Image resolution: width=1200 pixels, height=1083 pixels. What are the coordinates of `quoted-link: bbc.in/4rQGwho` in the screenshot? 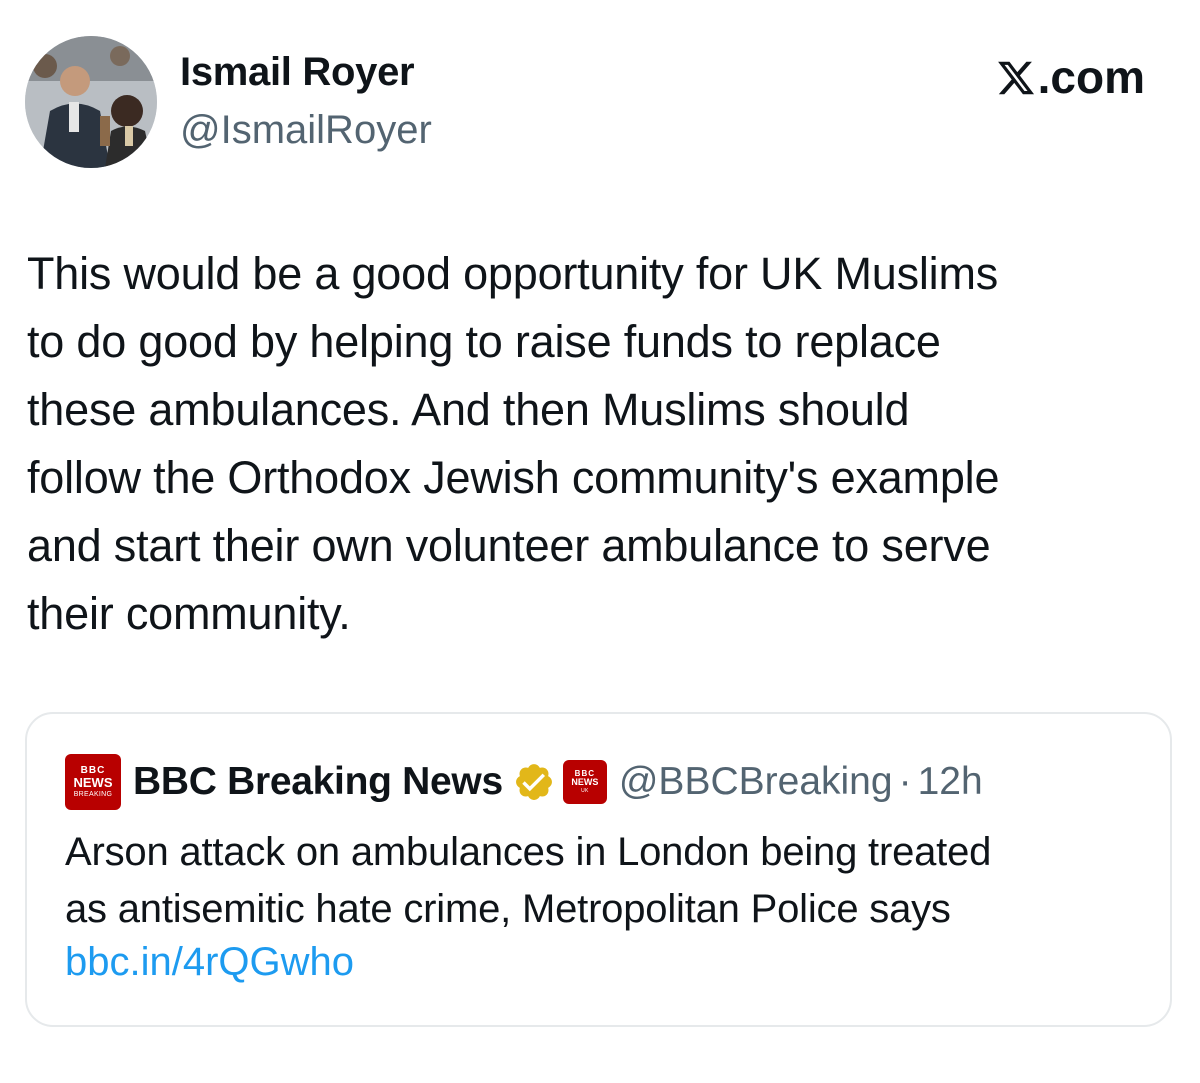 It's located at (209, 962).